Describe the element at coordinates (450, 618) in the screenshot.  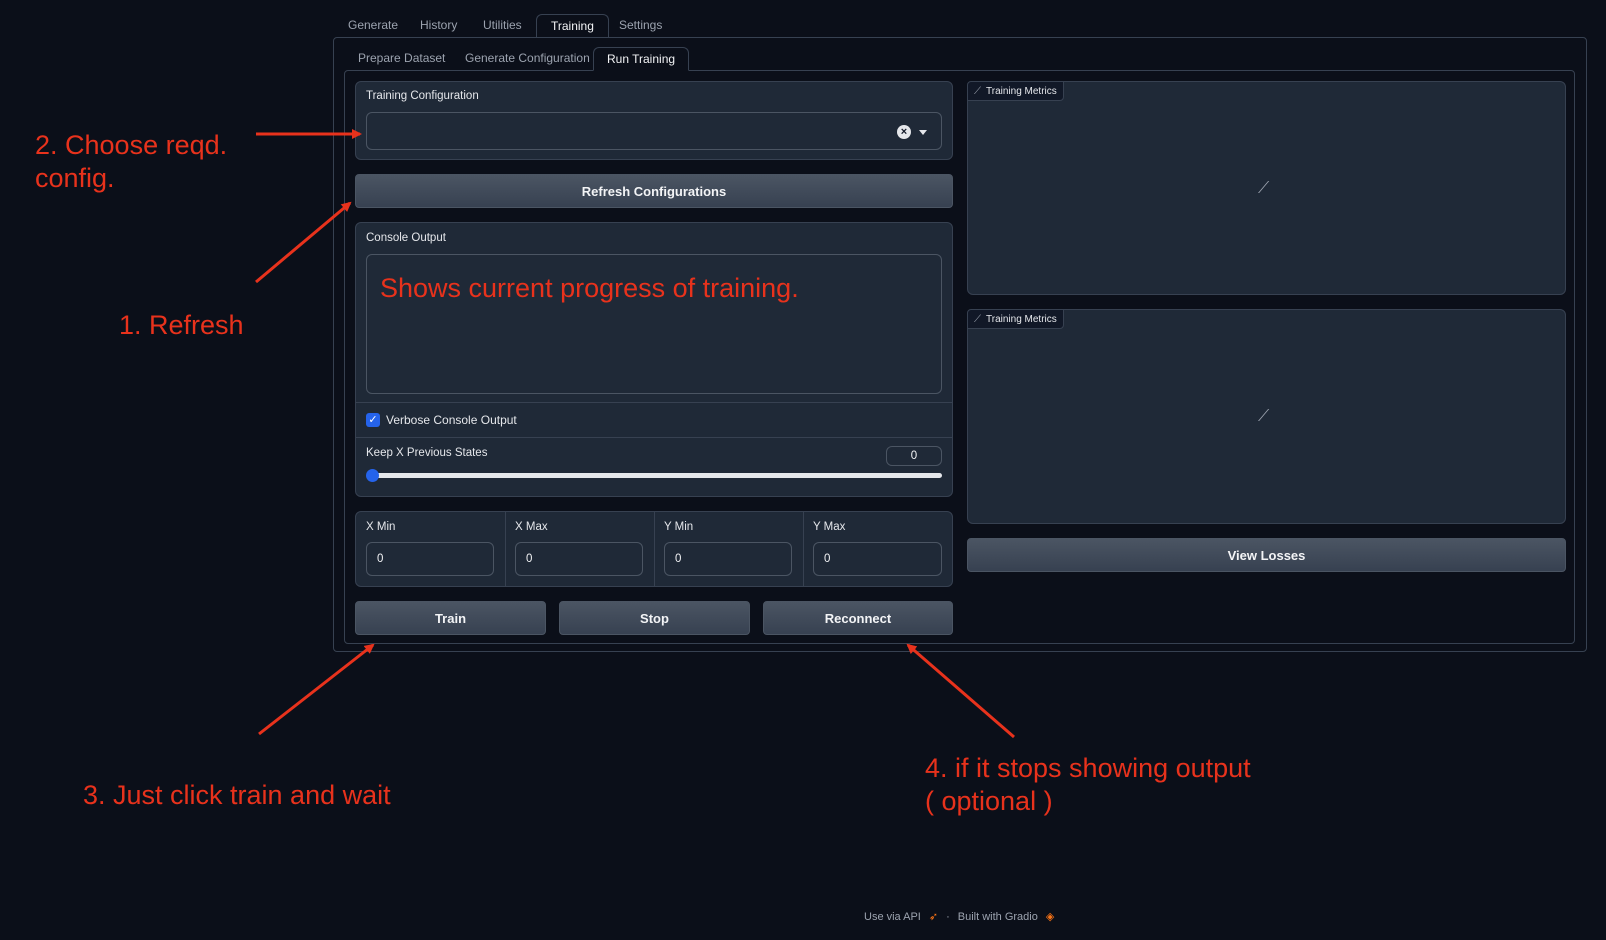
I see `train-button: Train` at that location.